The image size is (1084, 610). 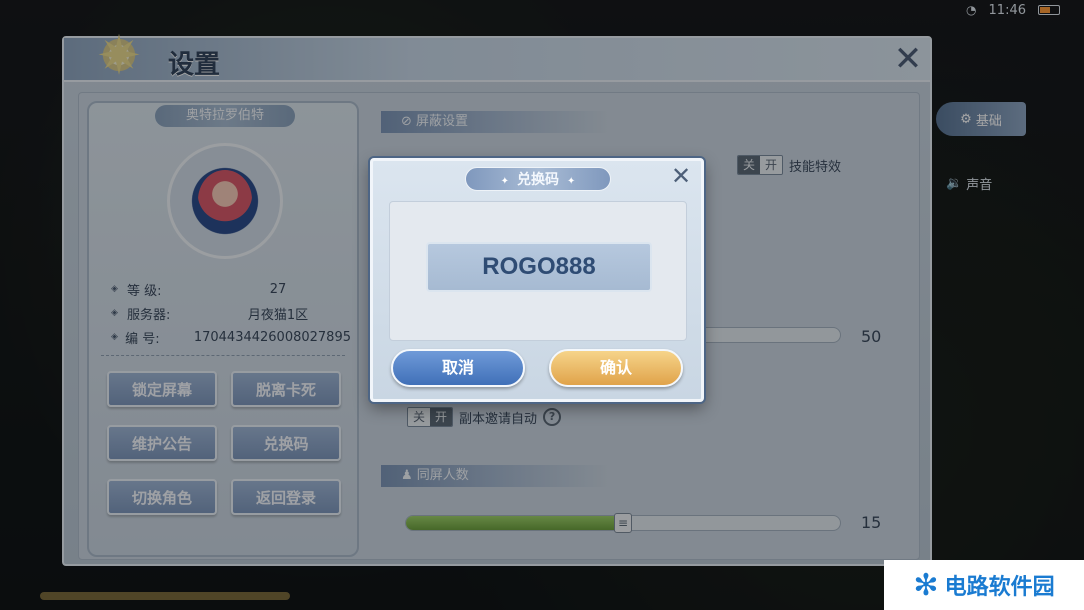 What do you see at coordinates (539, 267) in the screenshot?
I see `redeem-code-input: ROGO888` at bounding box center [539, 267].